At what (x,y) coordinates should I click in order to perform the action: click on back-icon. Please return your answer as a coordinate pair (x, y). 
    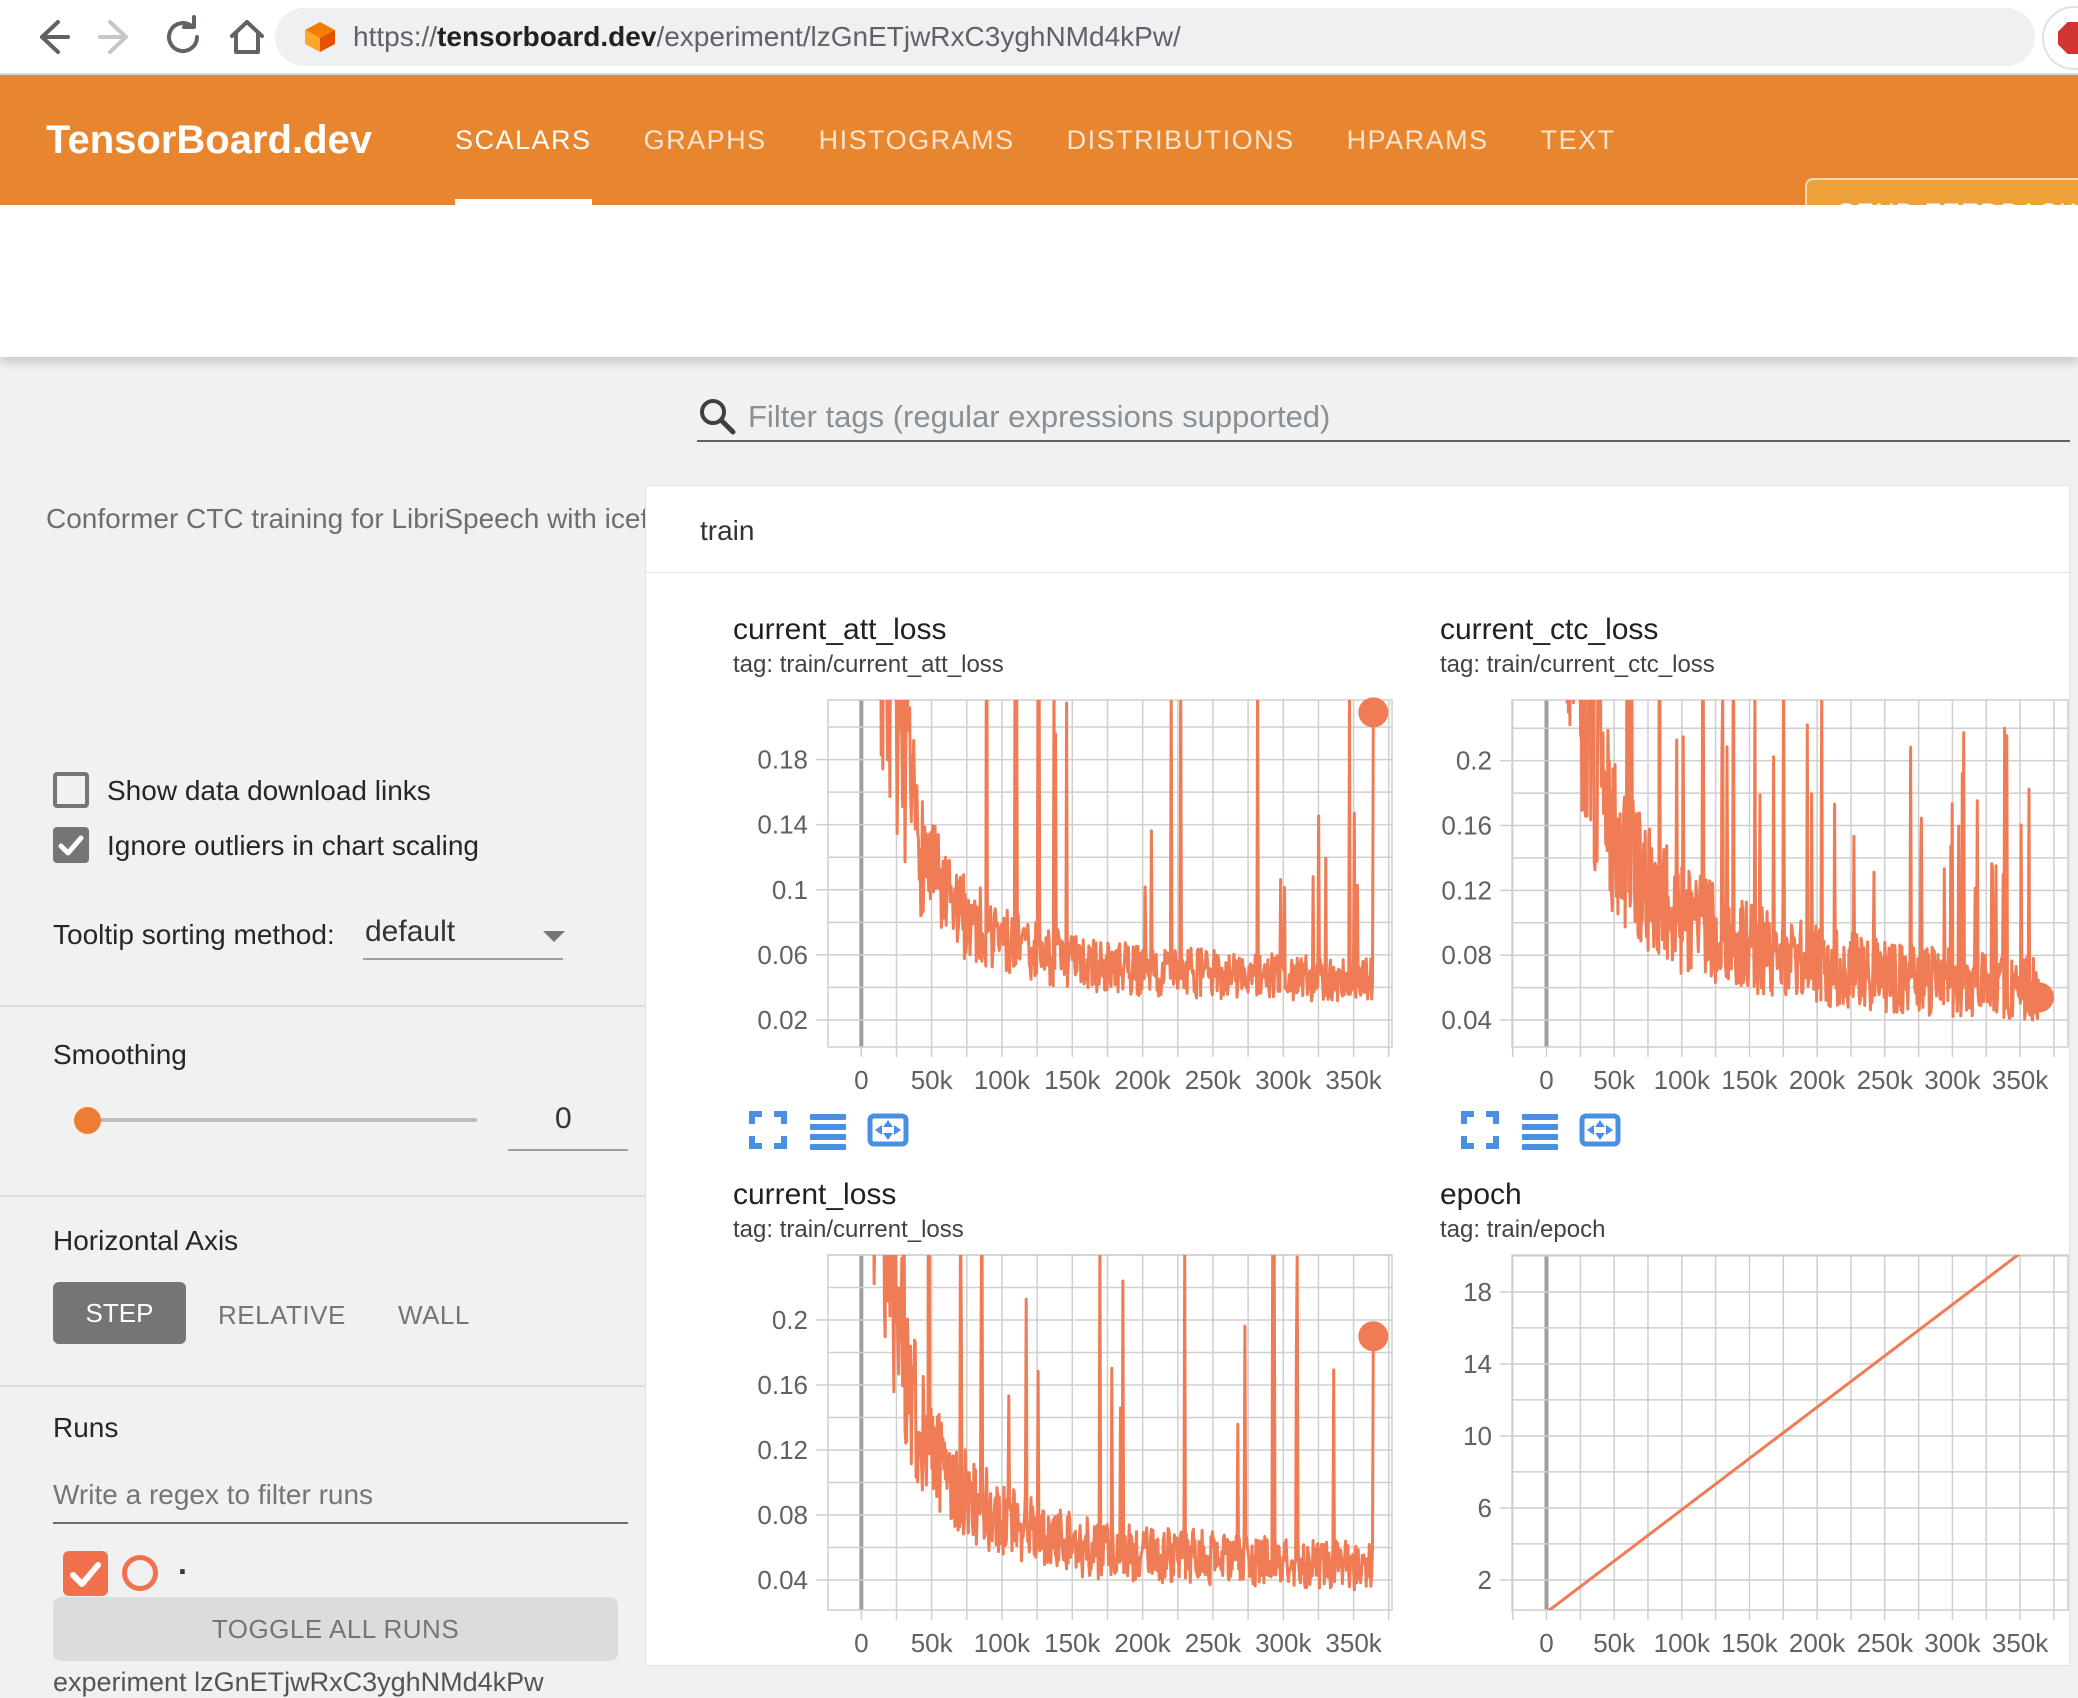
    Looking at the image, I should click on (51, 37).